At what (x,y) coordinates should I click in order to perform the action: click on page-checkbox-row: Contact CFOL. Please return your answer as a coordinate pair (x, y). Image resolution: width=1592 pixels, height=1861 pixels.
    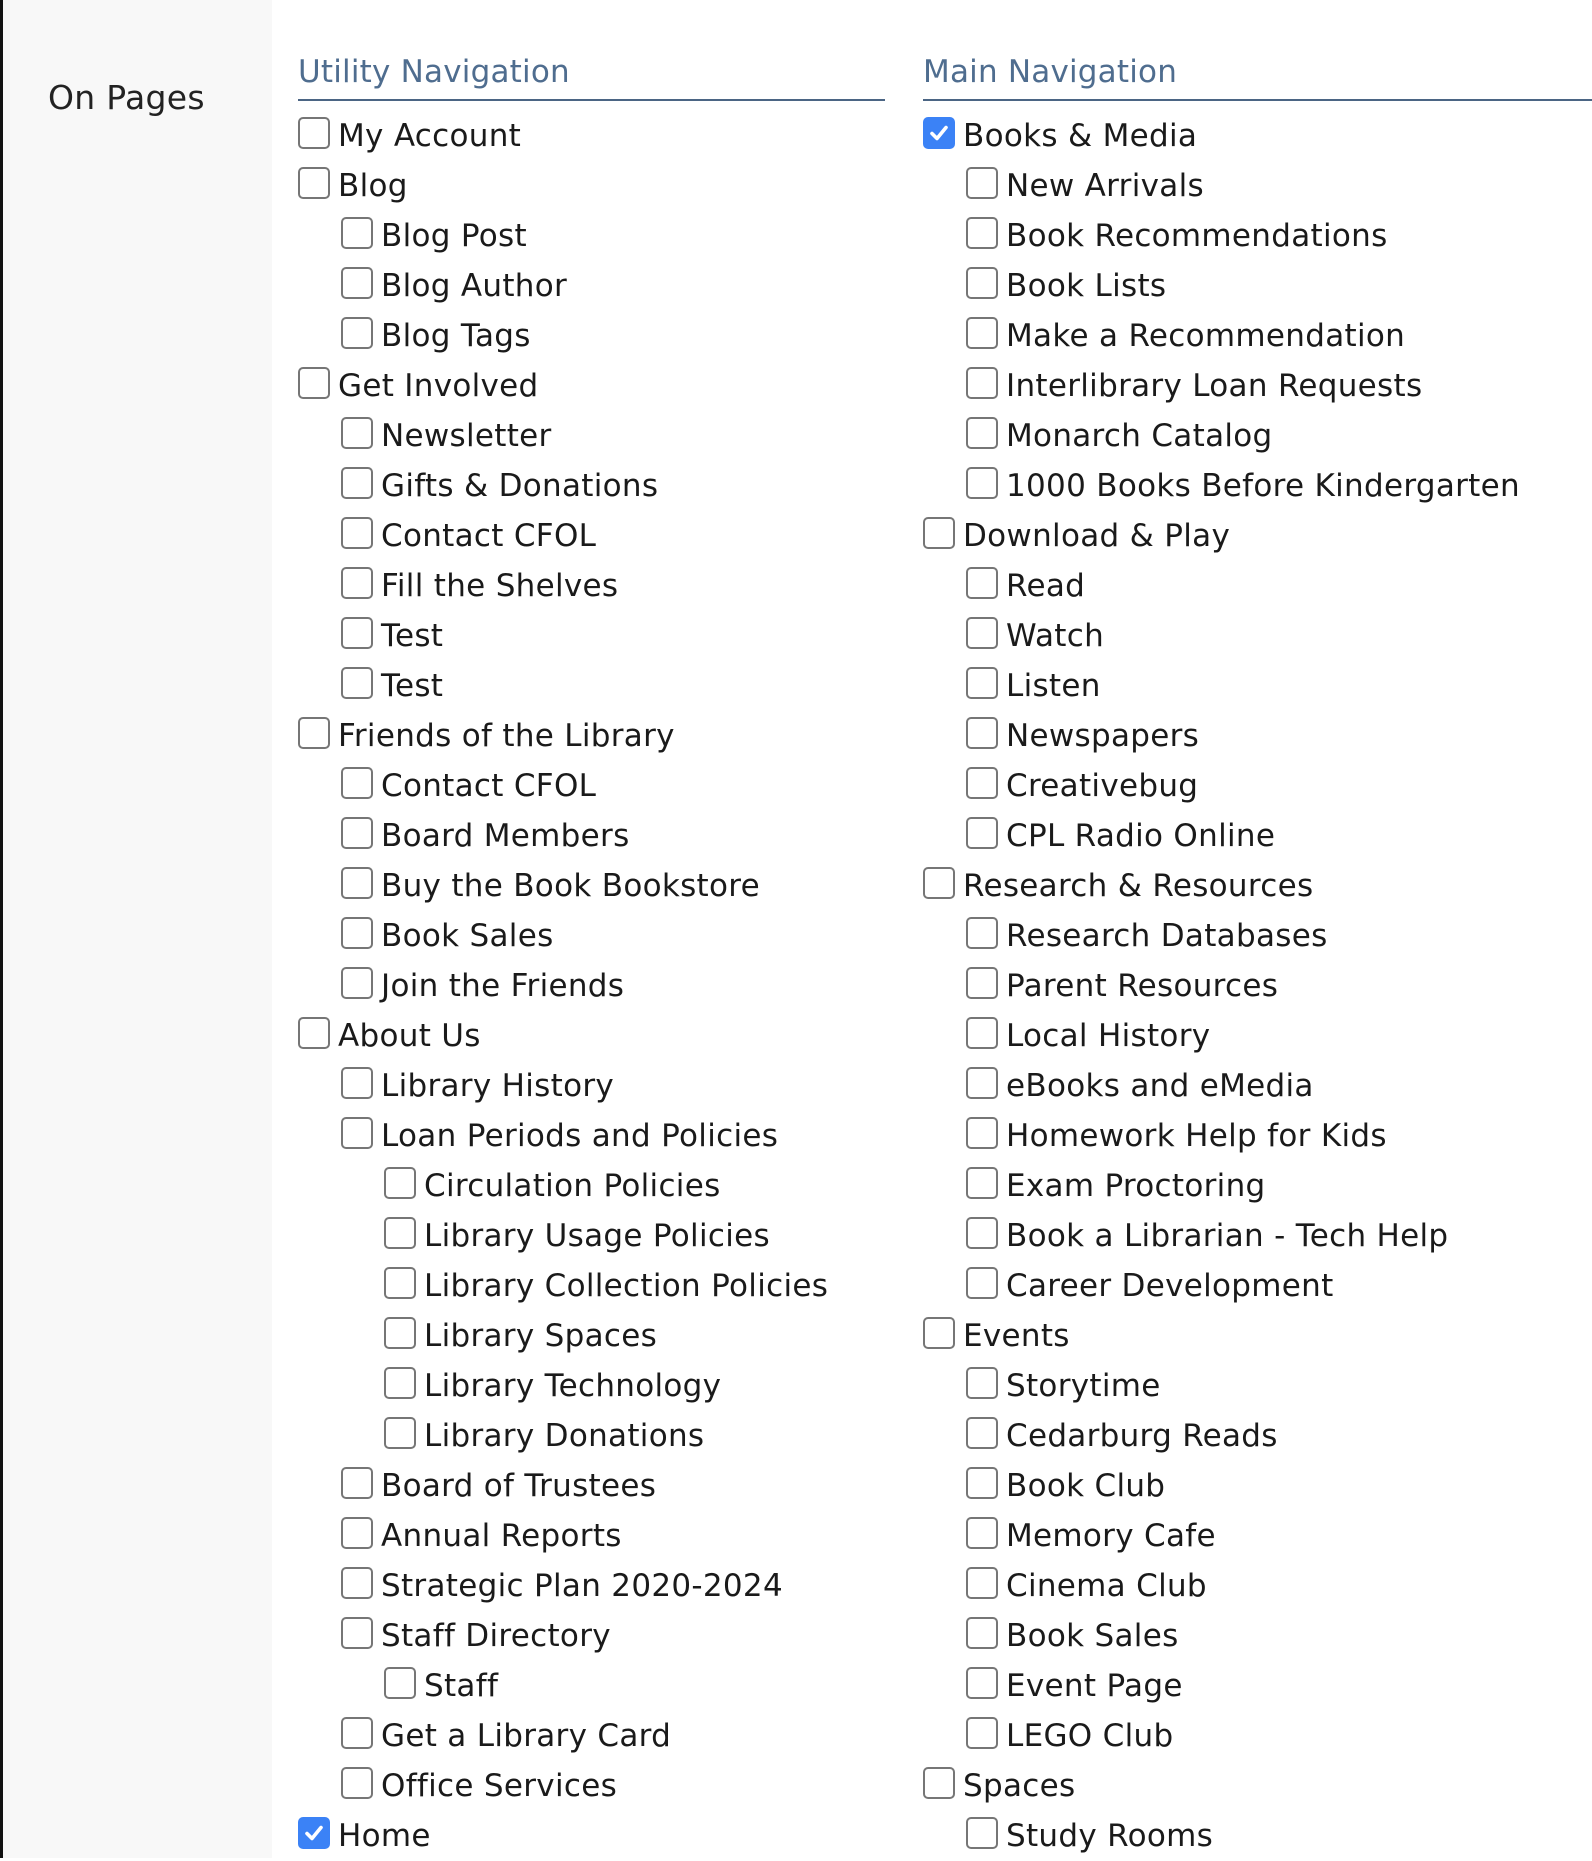
    Looking at the image, I should click on (591, 786).